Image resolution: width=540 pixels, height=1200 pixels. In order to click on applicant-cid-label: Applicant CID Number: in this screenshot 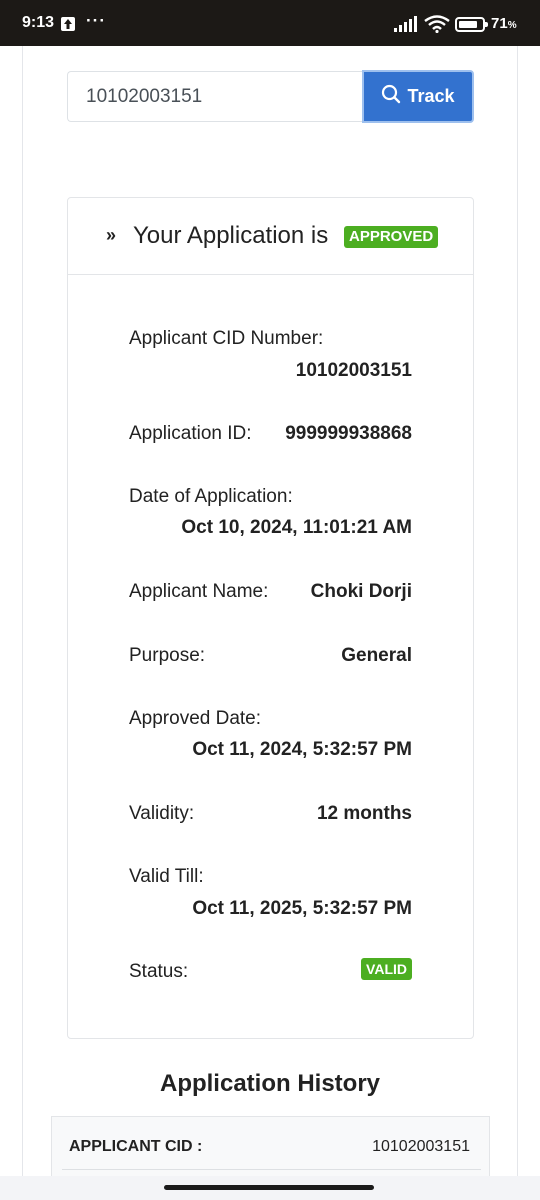, I will do `click(226, 338)`.